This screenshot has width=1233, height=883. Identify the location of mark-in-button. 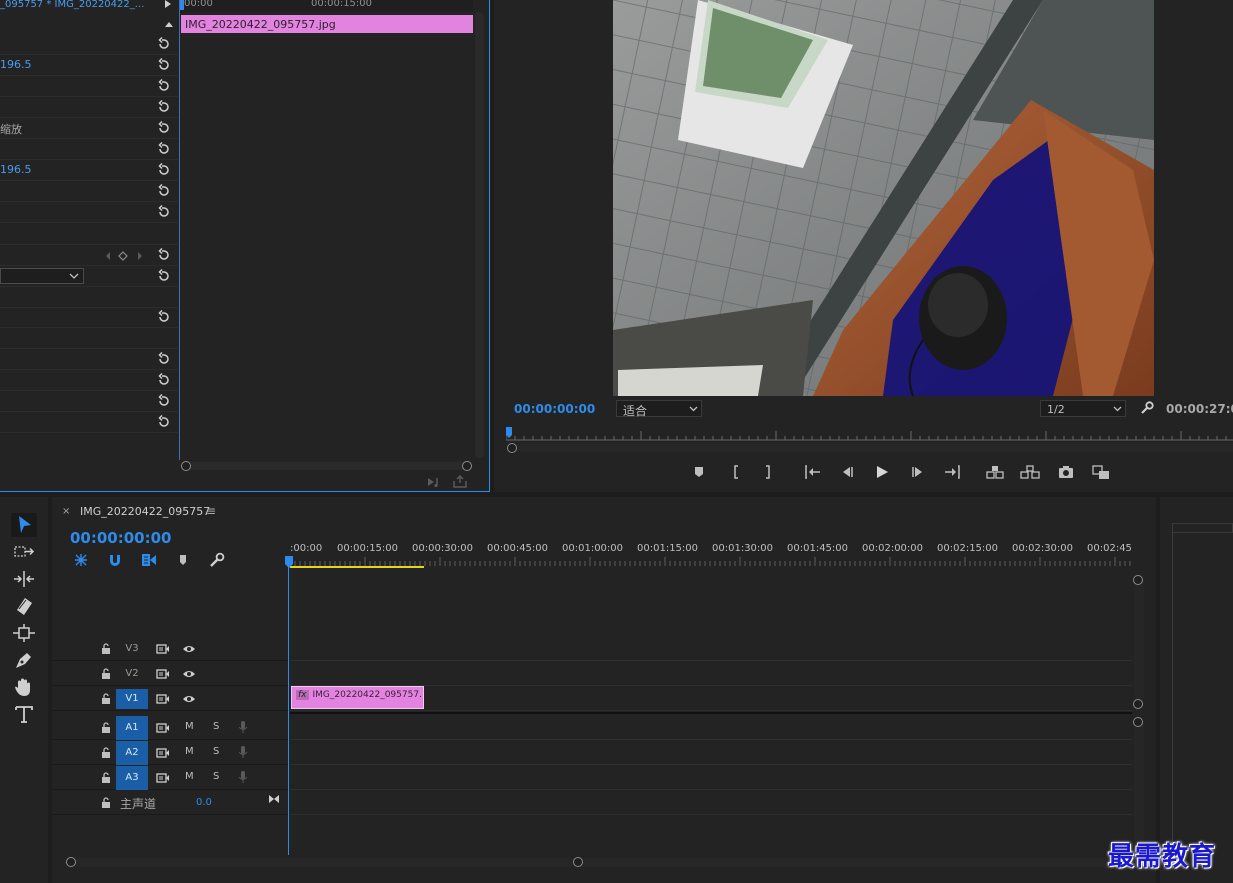
(736, 472).